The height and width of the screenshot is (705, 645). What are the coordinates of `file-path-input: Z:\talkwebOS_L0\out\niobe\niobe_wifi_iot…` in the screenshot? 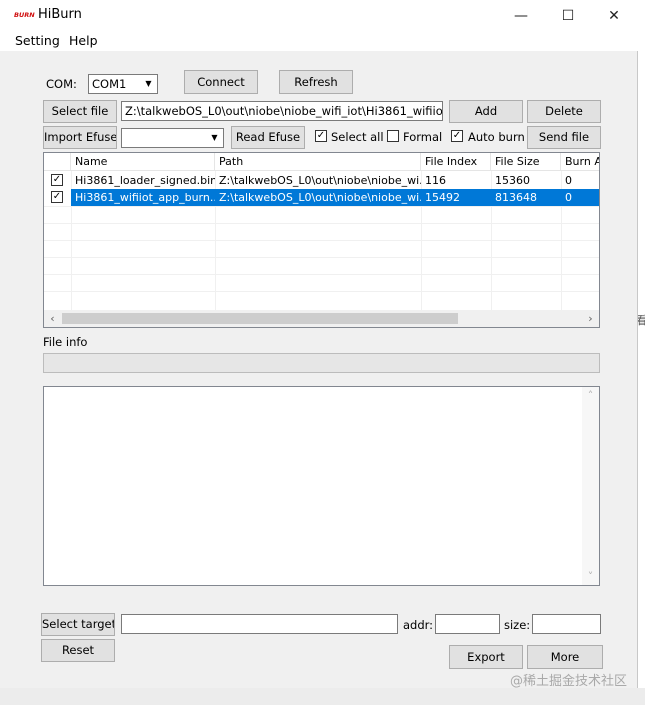 It's located at (282, 111).